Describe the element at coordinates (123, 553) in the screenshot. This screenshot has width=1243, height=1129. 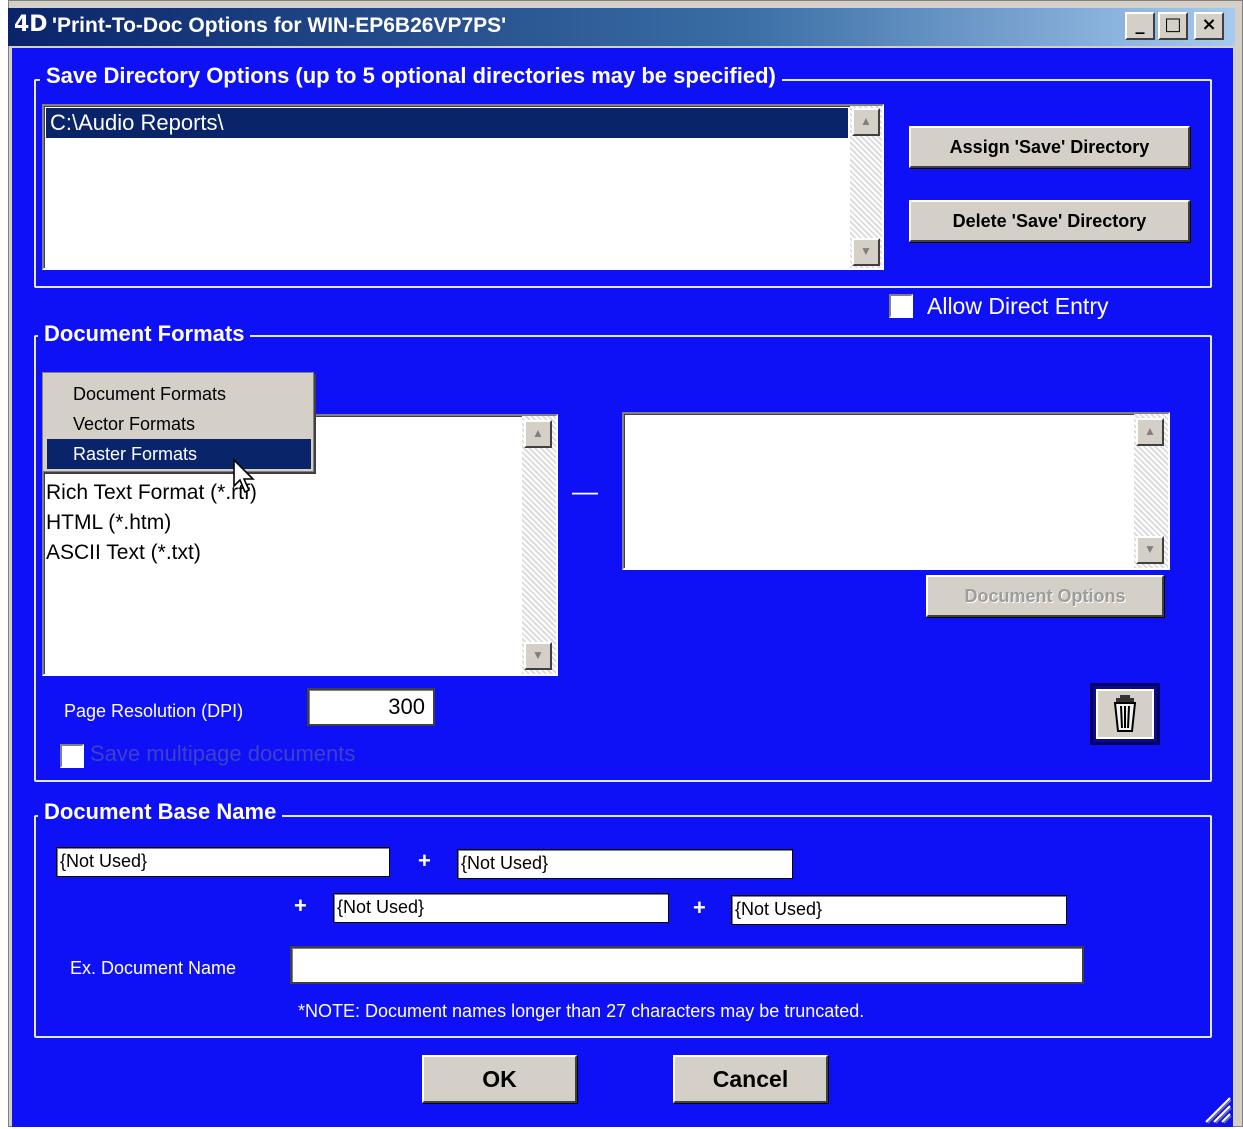
I see `format-item-txt: ASCII Text (*.txt)` at that location.